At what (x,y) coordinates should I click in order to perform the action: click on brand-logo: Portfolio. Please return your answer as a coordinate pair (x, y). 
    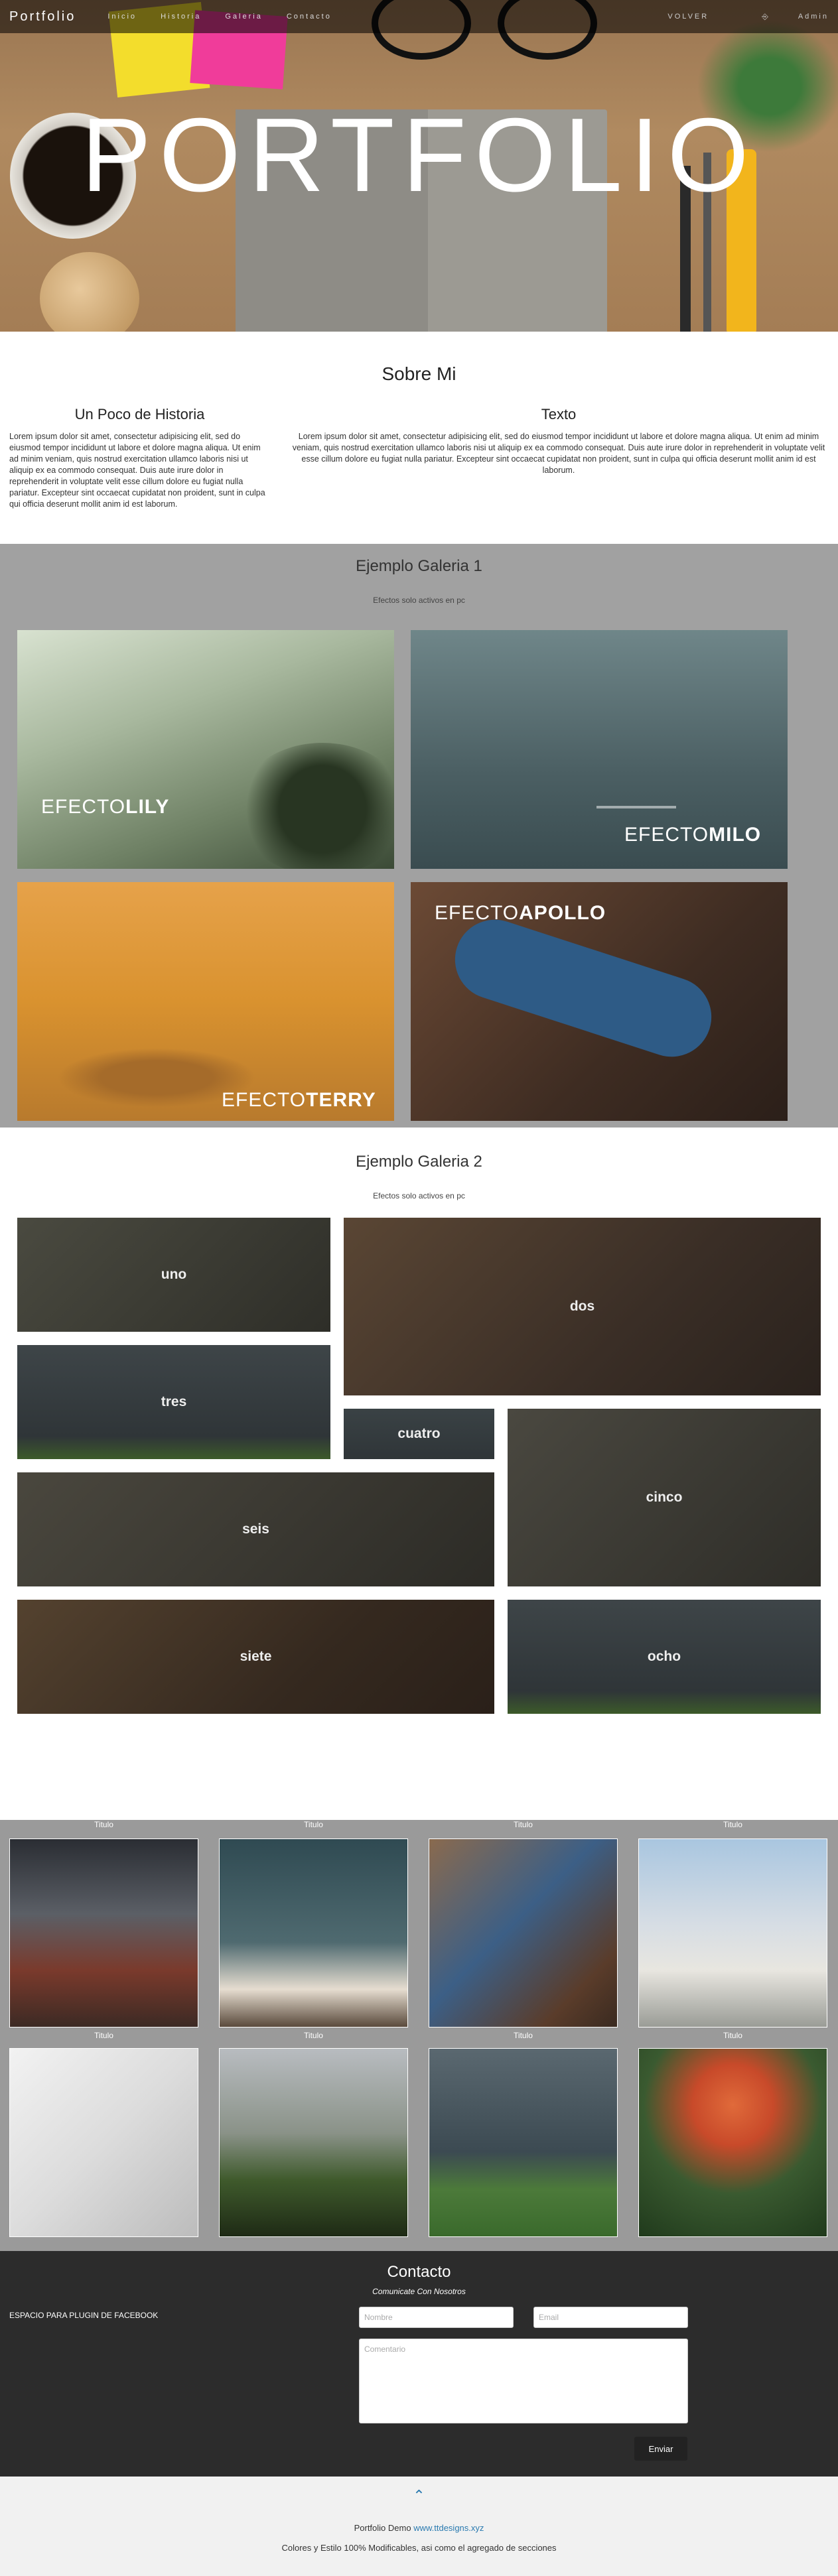
    Looking at the image, I should click on (43, 17).